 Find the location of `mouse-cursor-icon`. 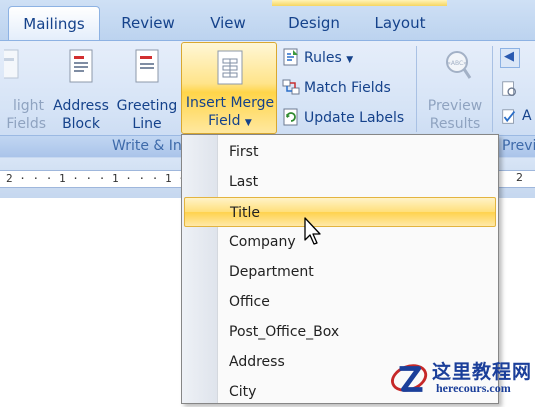

mouse-cursor-icon is located at coordinates (312, 231).